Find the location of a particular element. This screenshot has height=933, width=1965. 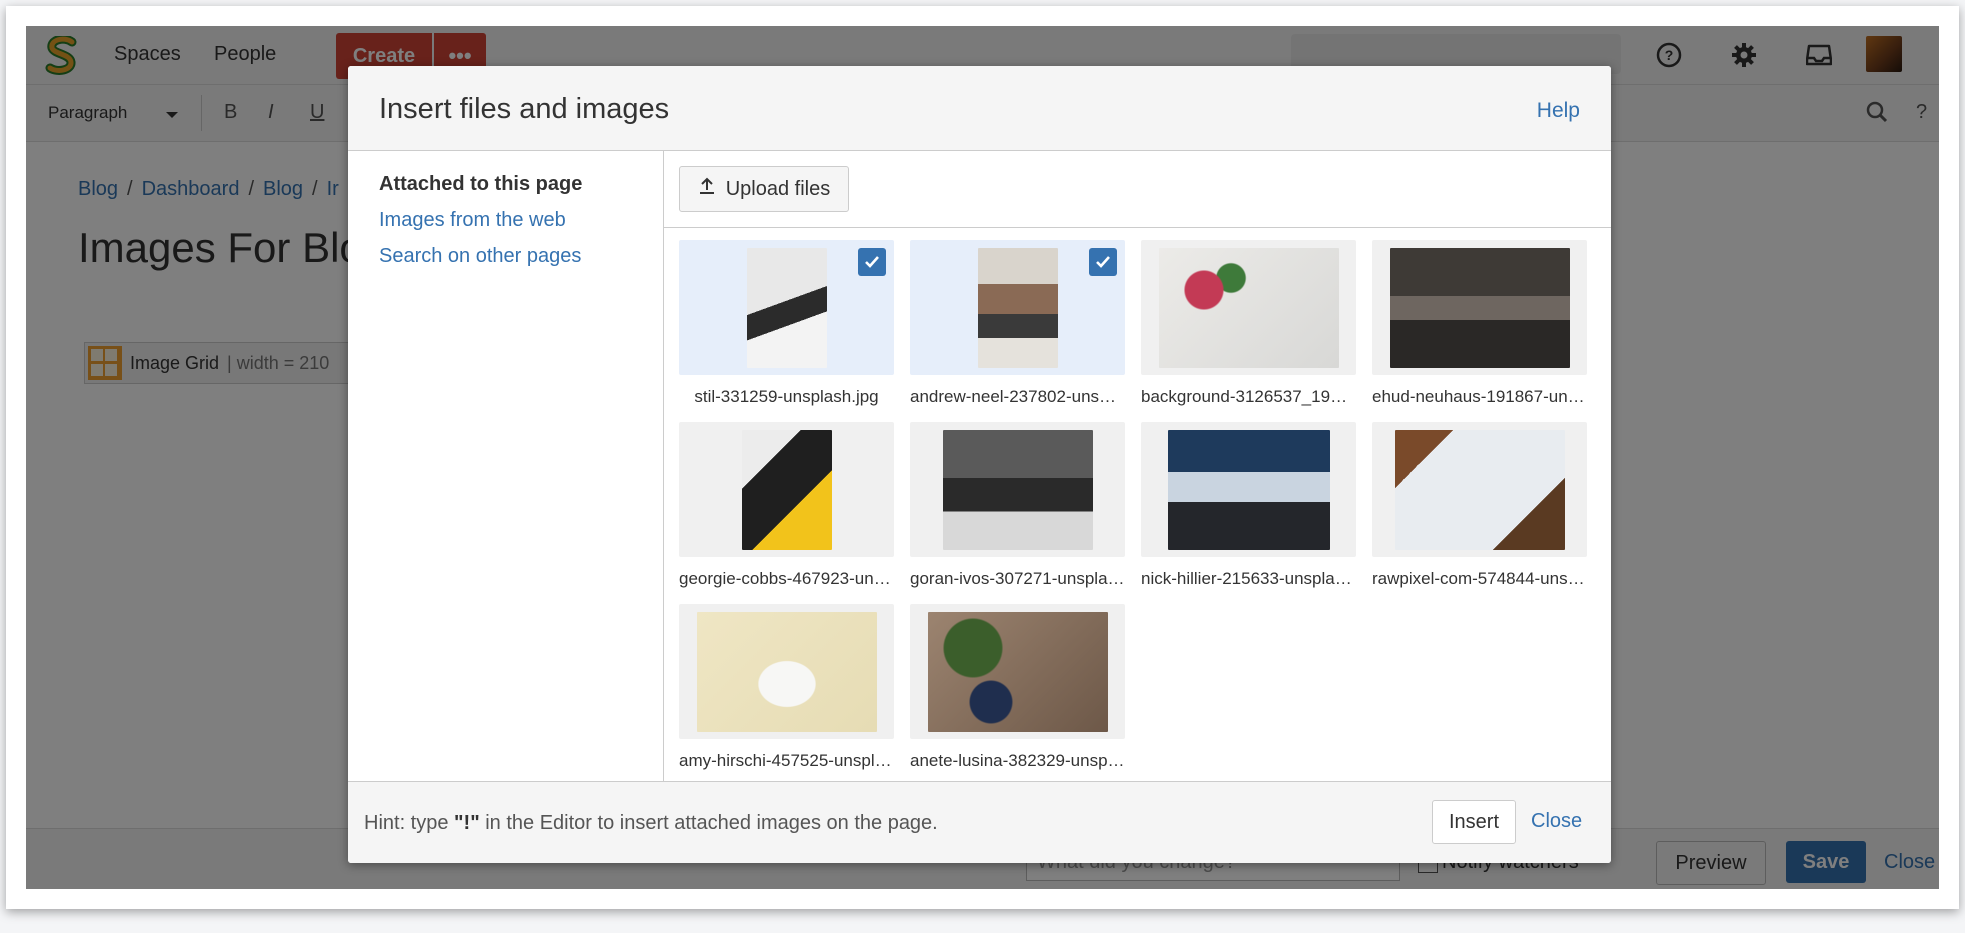

file-name: georgie-cobbs-467923-unsplash.jpg is located at coordinates (786, 578).